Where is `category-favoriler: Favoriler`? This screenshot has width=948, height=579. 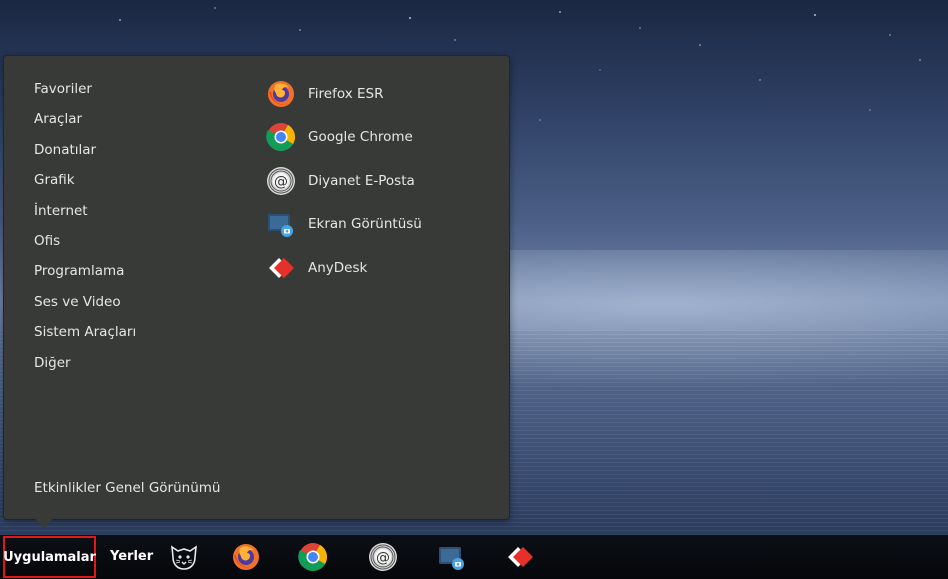 category-favoriler: Favoriler is located at coordinates (85, 89).